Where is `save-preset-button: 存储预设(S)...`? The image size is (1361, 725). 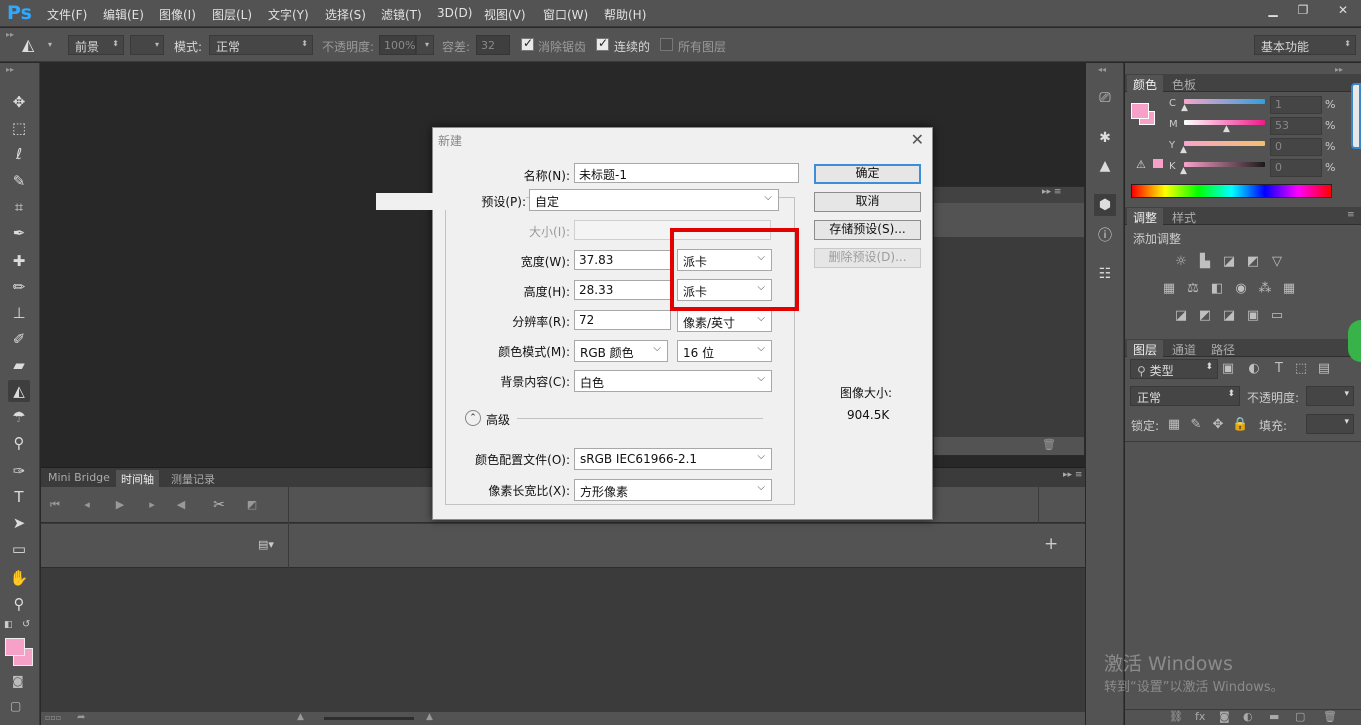 save-preset-button: 存储预设(S)... is located at coordinates (867, 230).